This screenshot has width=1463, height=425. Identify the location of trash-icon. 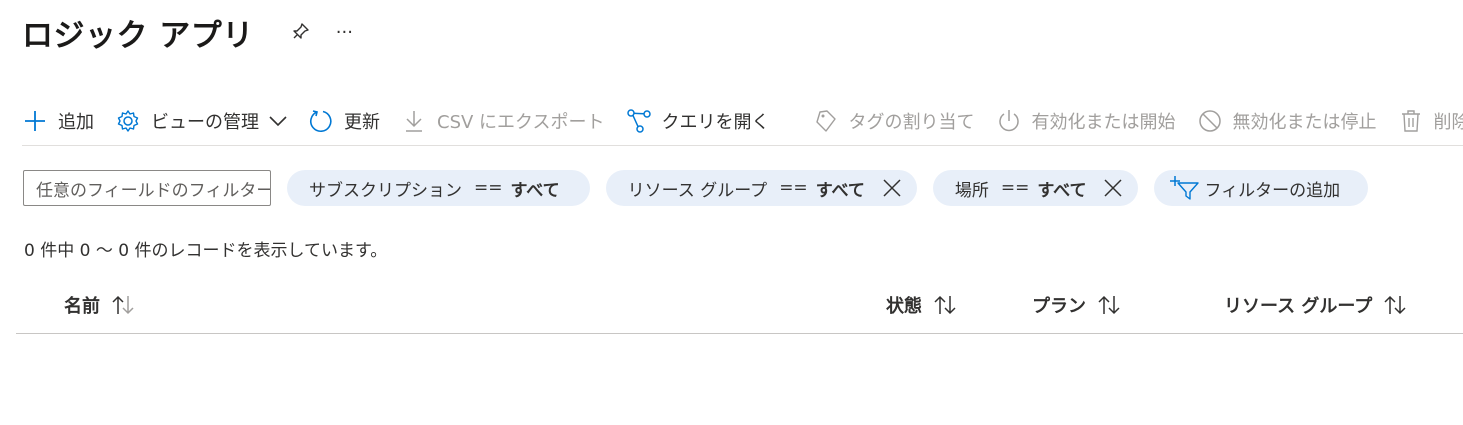
(1411, 121).